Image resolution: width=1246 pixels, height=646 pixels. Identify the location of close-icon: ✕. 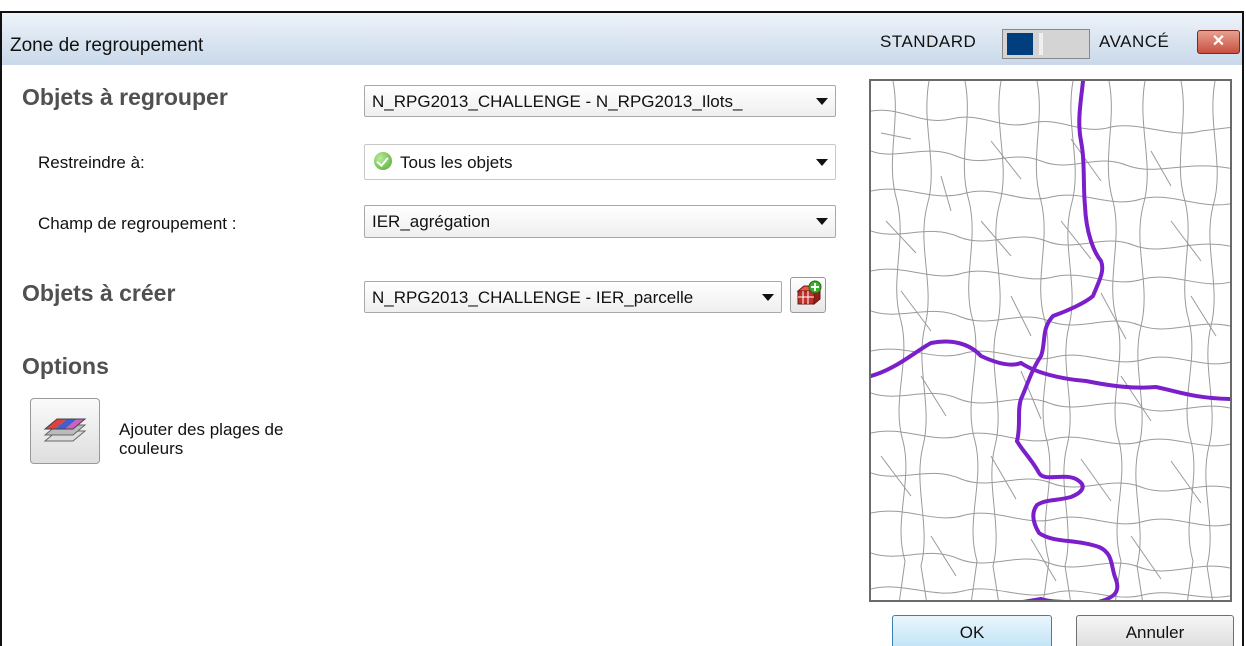
(1218, 41).